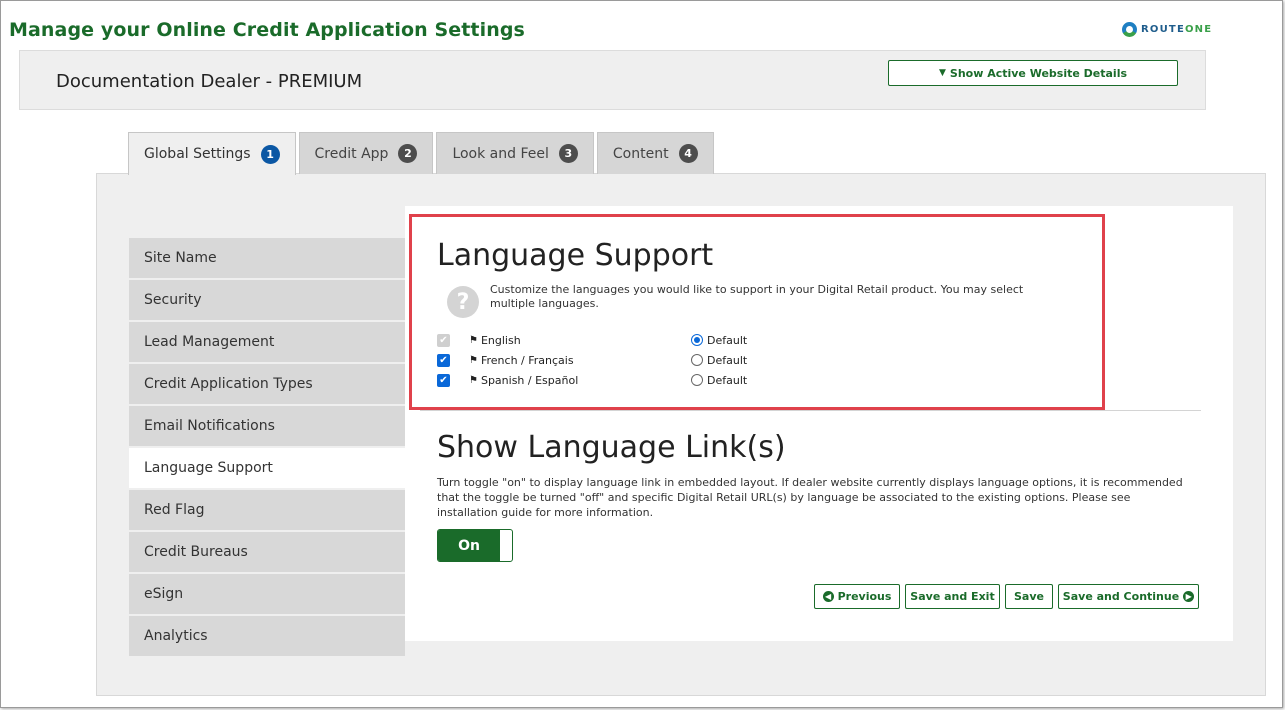  I want to click on english-default-radio-group: Default, so click(719, 340).